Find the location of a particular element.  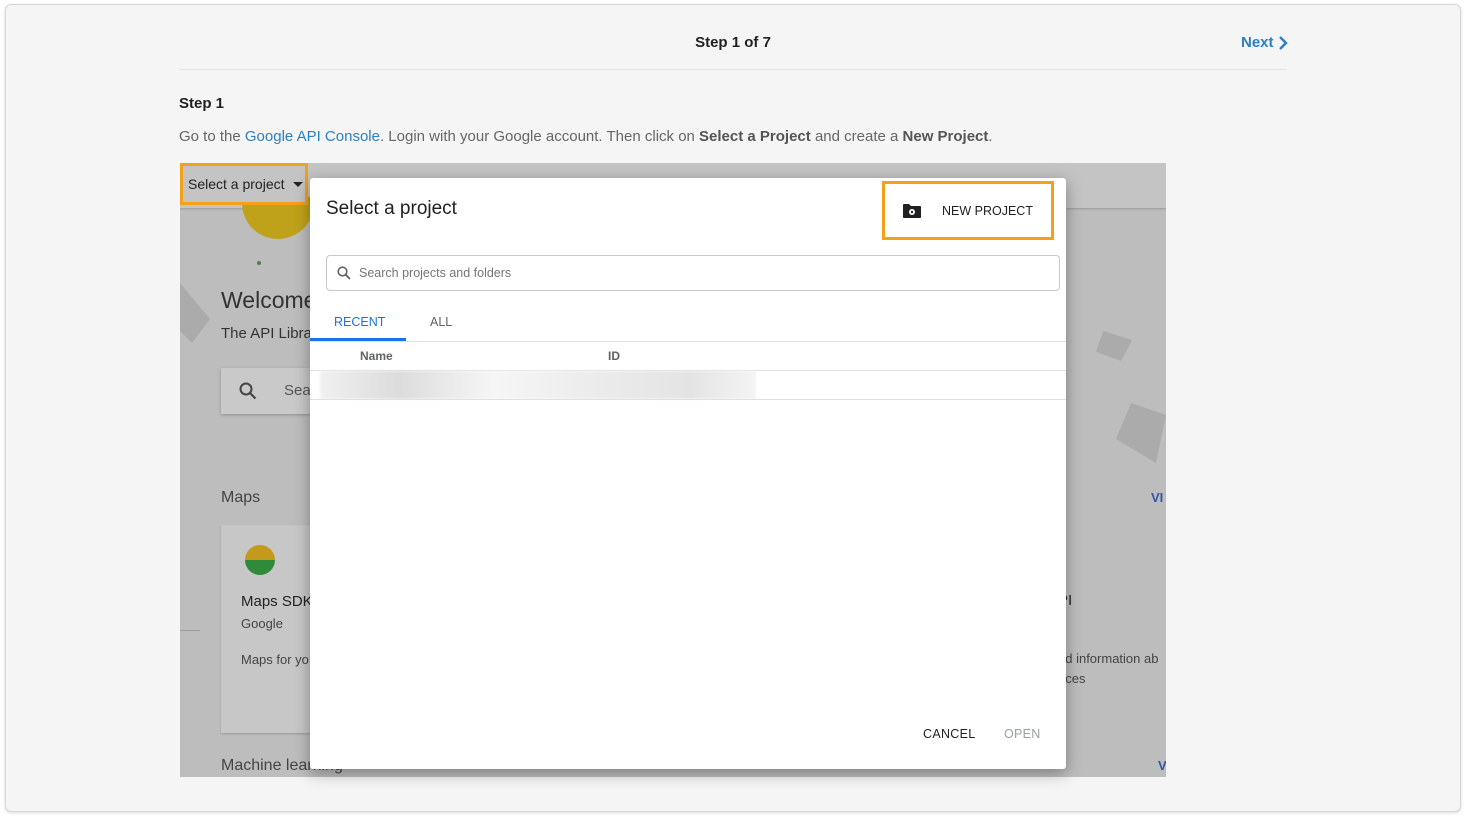

caret-down-icon is located at coordinates (297, 184).